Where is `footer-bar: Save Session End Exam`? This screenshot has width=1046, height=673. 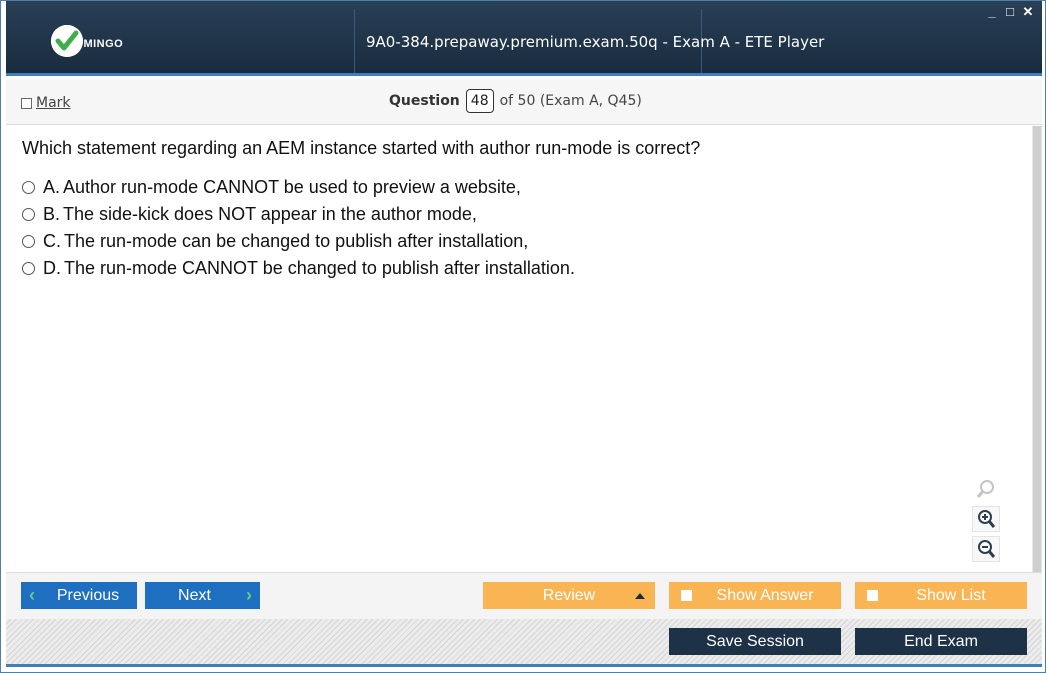
footer-bar: Save Session End Exam is located at coordinates (524, 643).